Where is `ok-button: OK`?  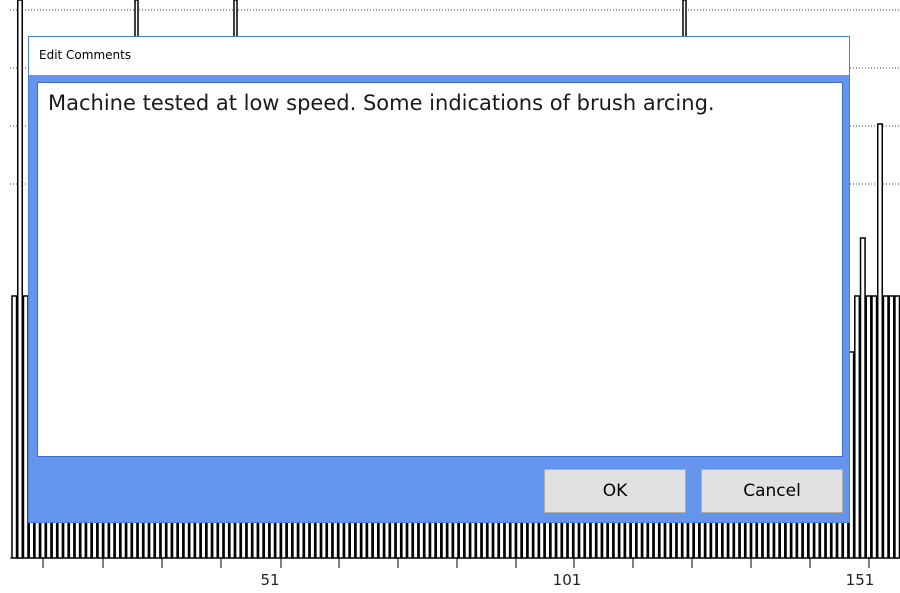
ok-button: OK is located at coordinates (615, 491).